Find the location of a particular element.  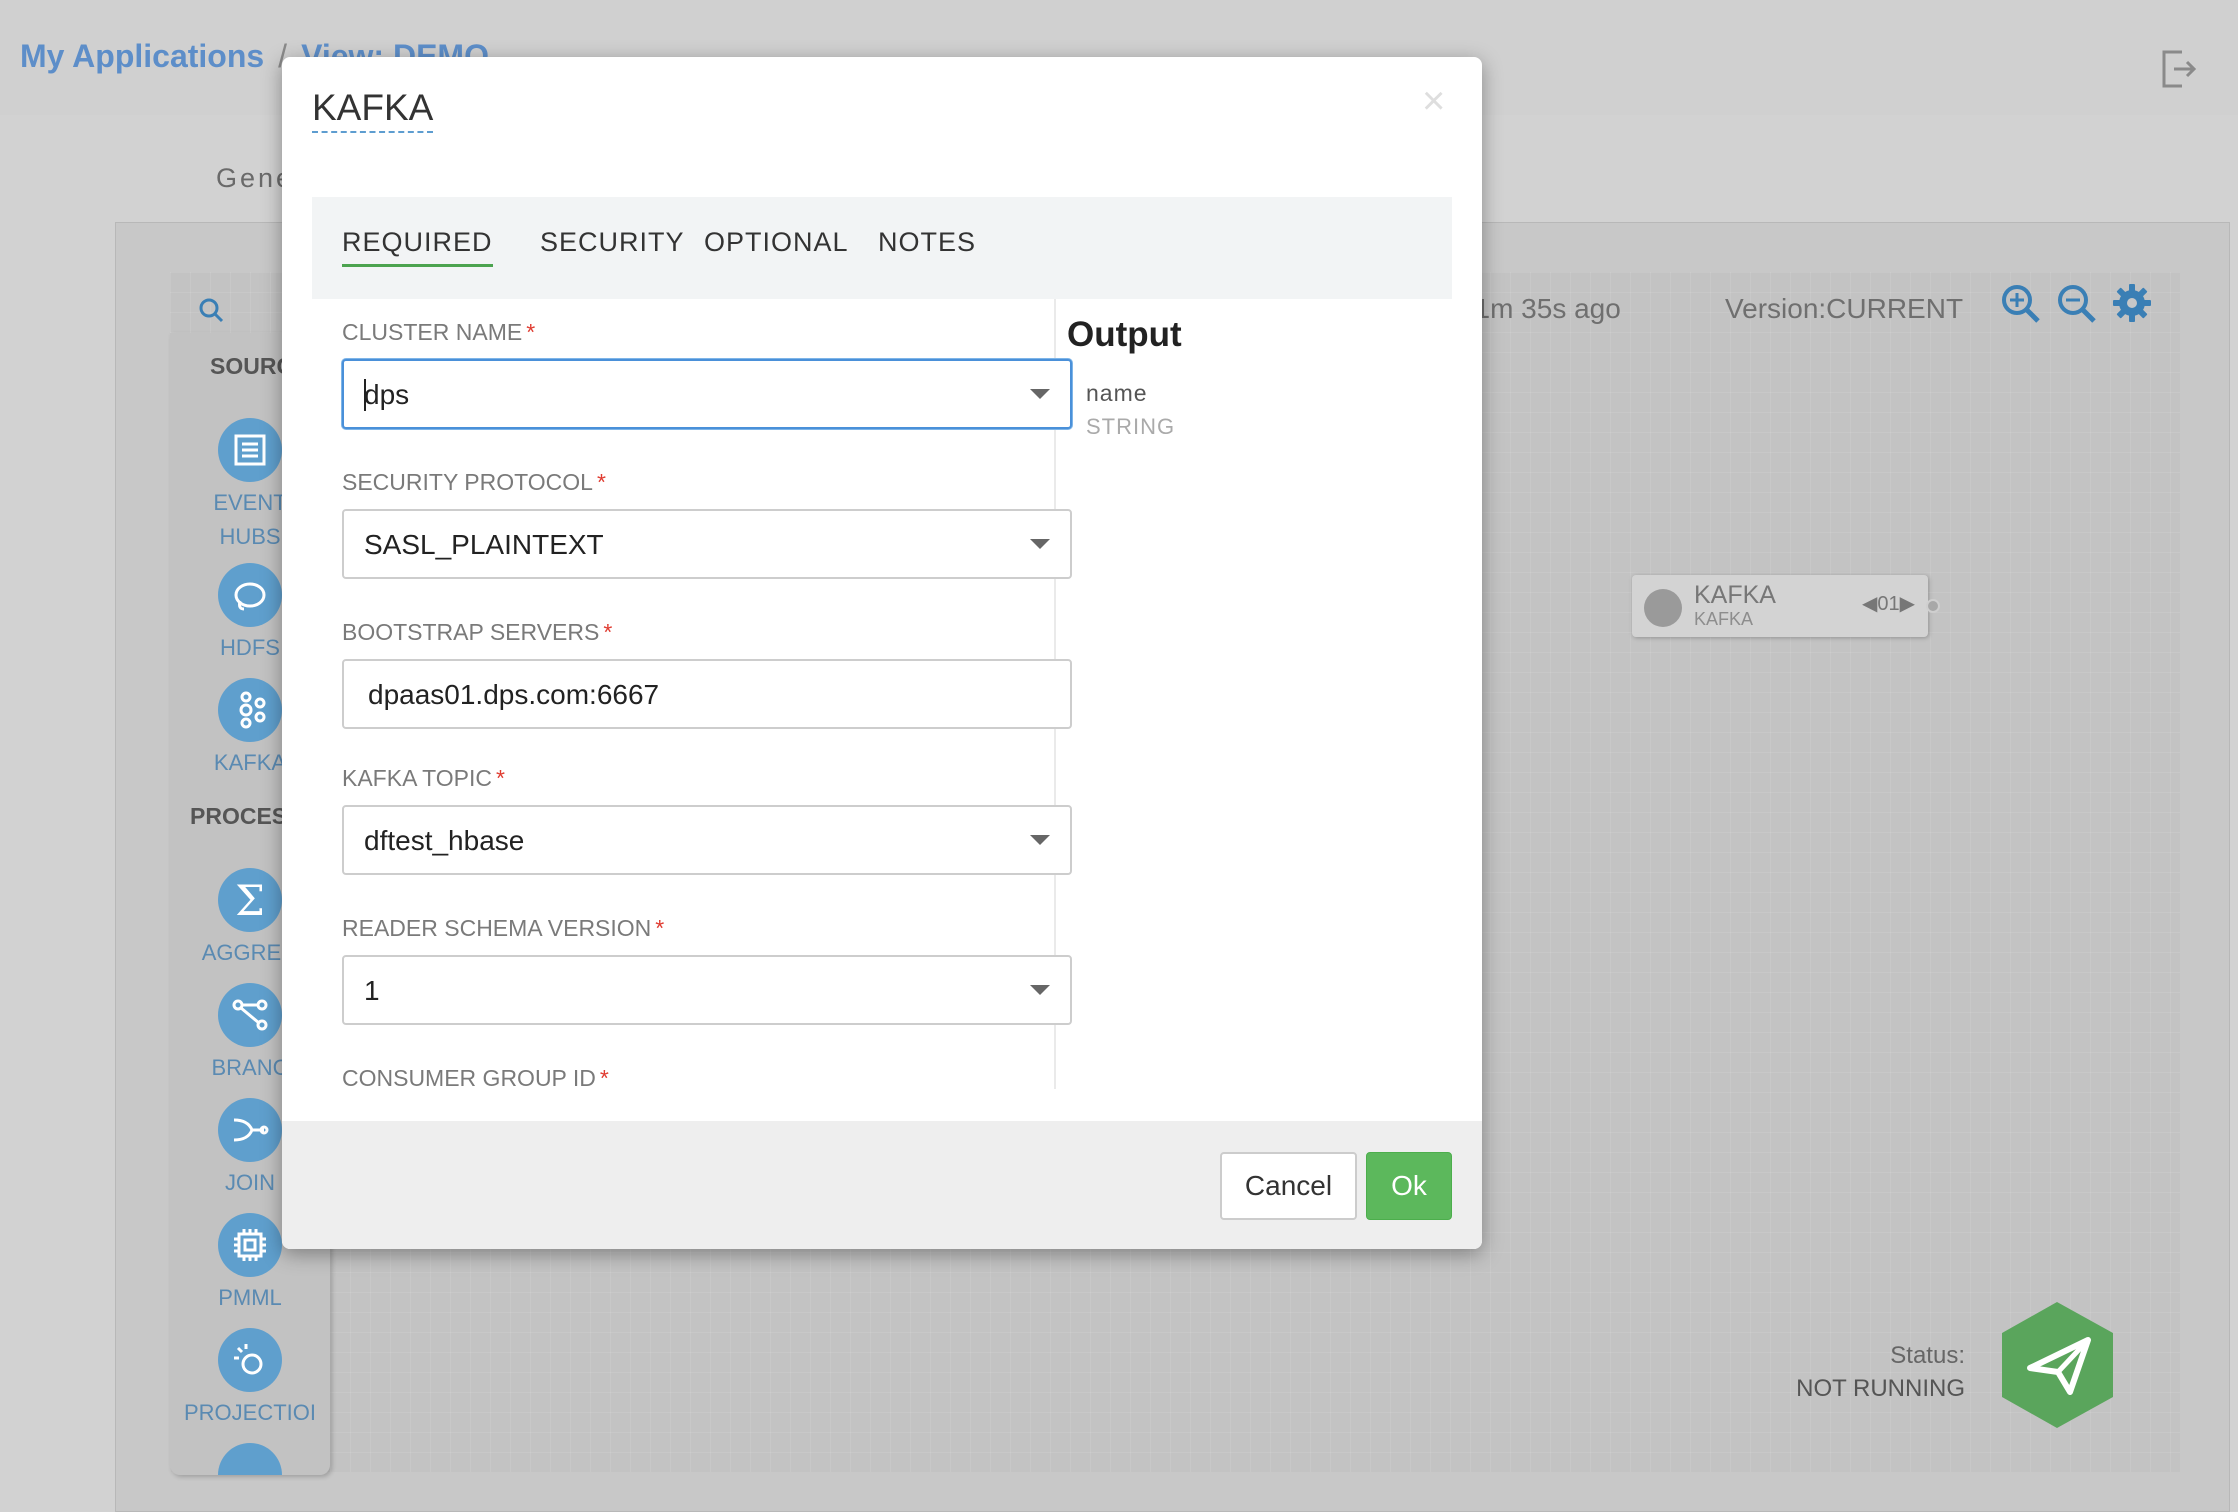

elephant-icon is located at coordinates (250, 595).